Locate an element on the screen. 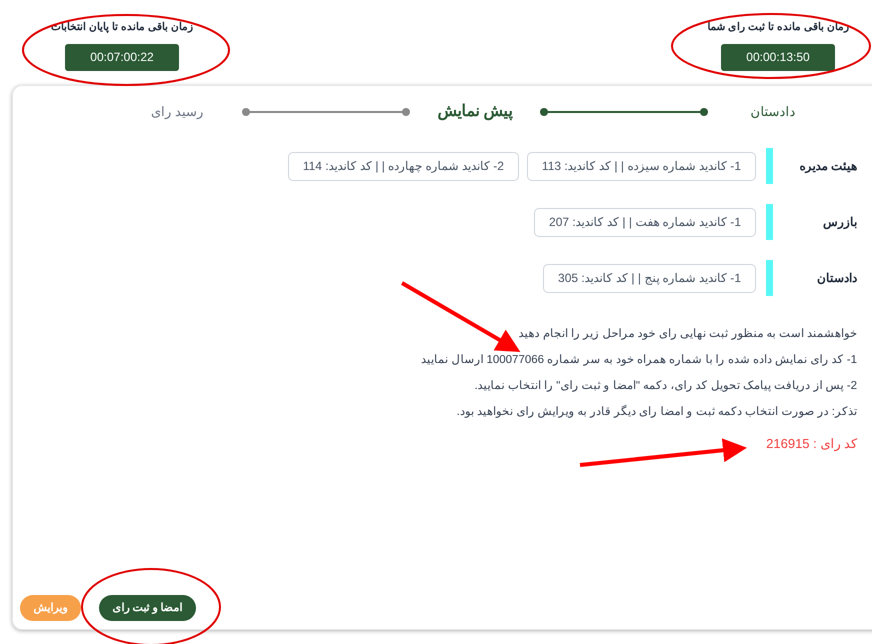  vote-code: کد رای : 216915 is located at coordinates (811, 444).